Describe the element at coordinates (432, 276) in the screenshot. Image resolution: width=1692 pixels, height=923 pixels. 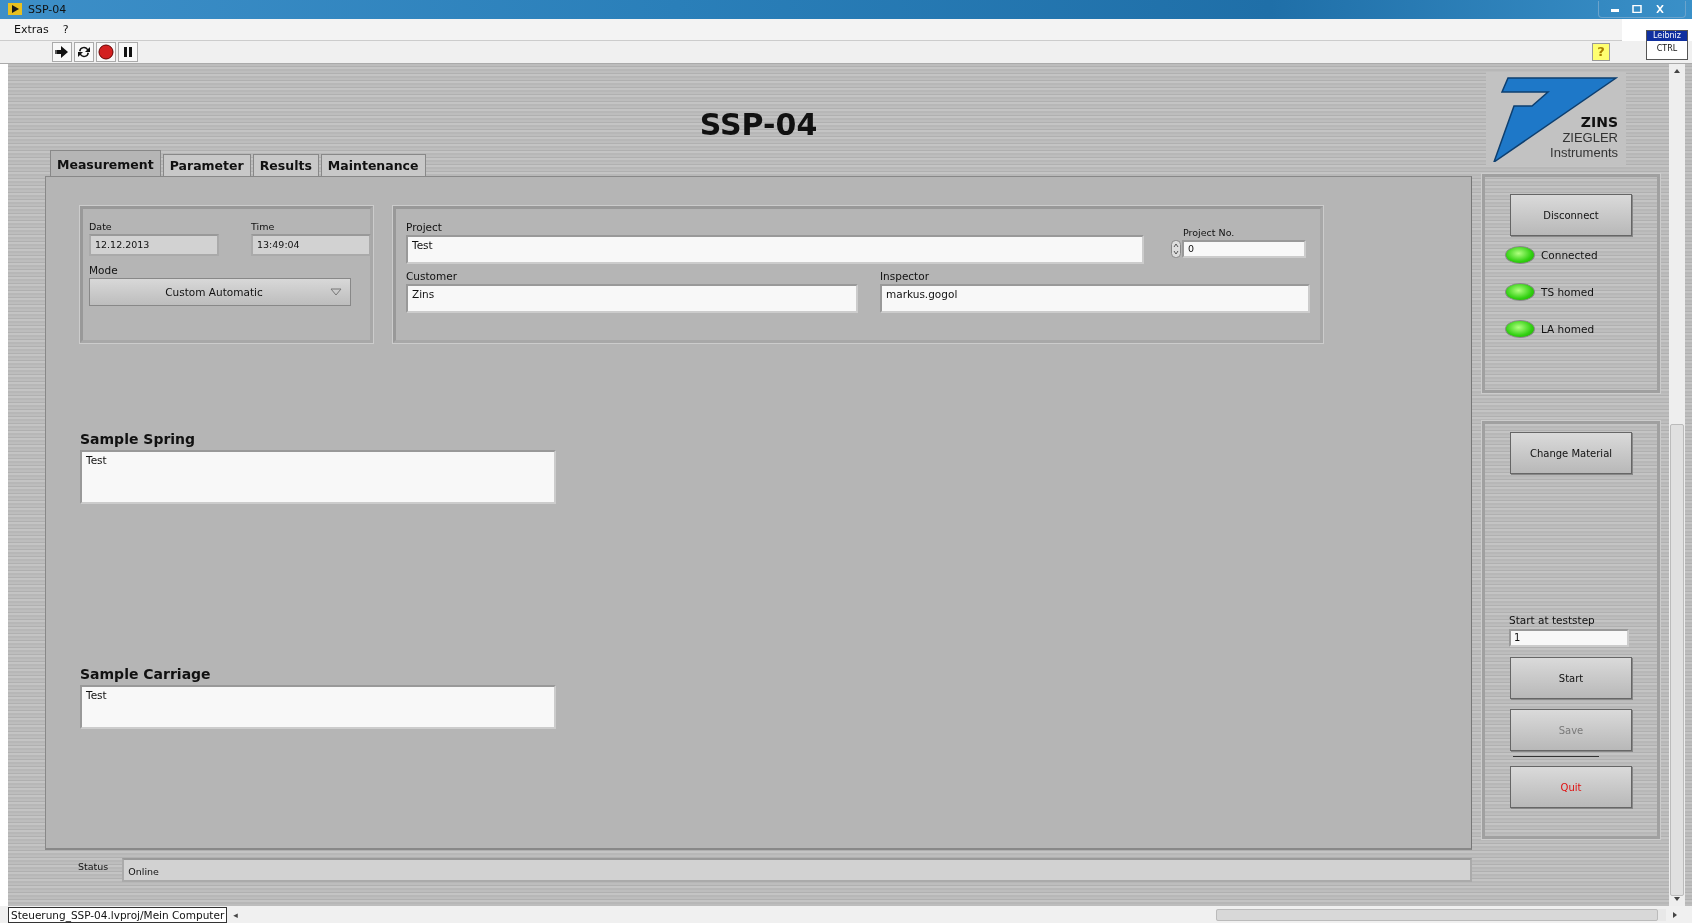
I see `field-label: Customer` at that location.